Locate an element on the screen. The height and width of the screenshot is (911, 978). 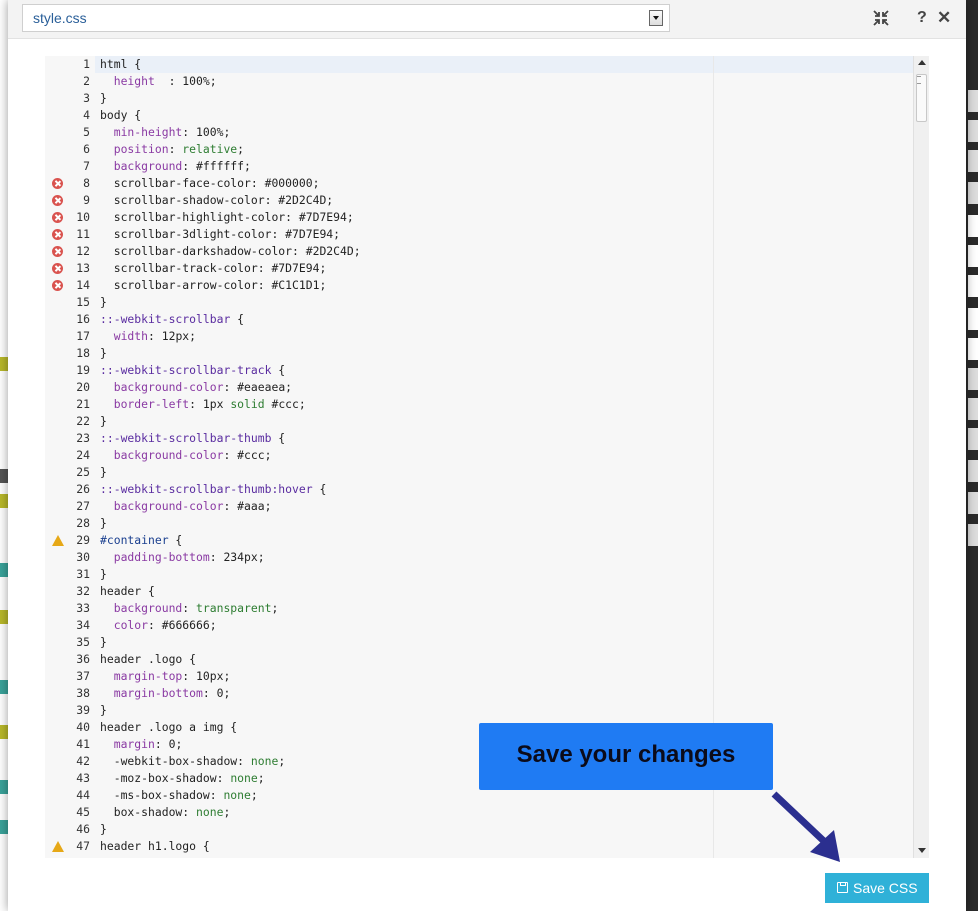
code-text: color: #666666; is located at coordinates (158, 625).